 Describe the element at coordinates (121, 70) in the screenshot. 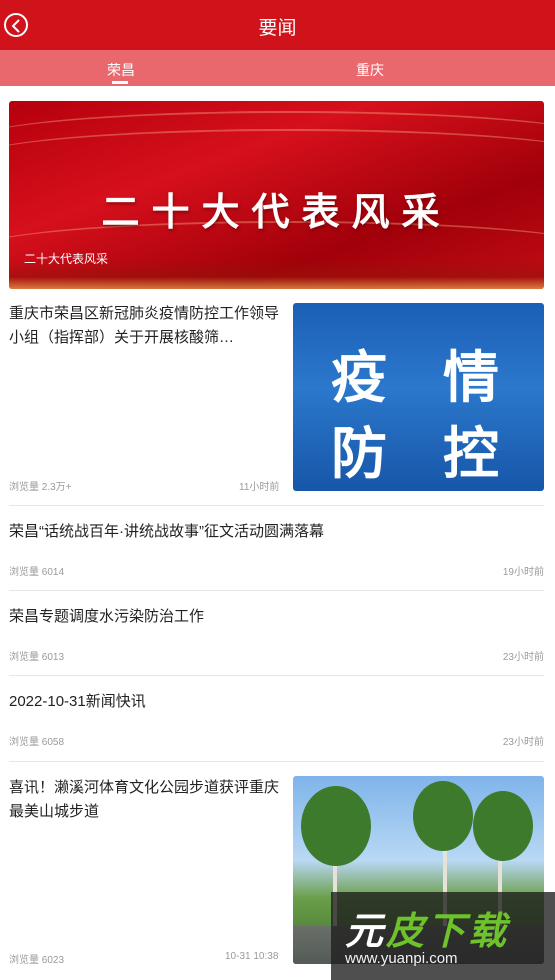

I see `tab-rongchang: 荣昌` at that location.